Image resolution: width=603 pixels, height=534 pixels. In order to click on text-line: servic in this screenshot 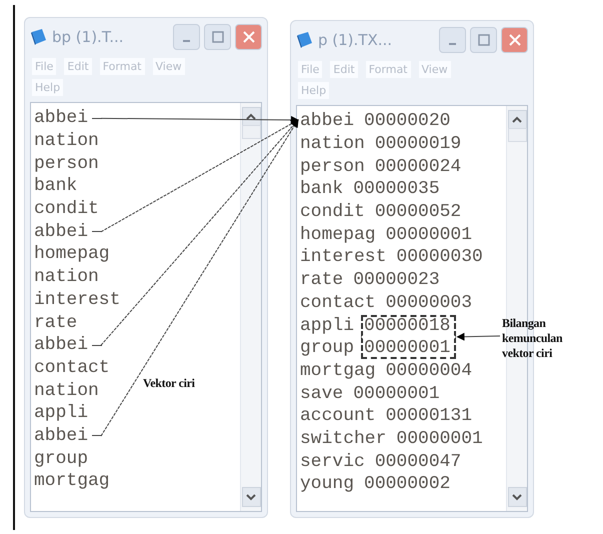, I will do `click(332, 462)`.